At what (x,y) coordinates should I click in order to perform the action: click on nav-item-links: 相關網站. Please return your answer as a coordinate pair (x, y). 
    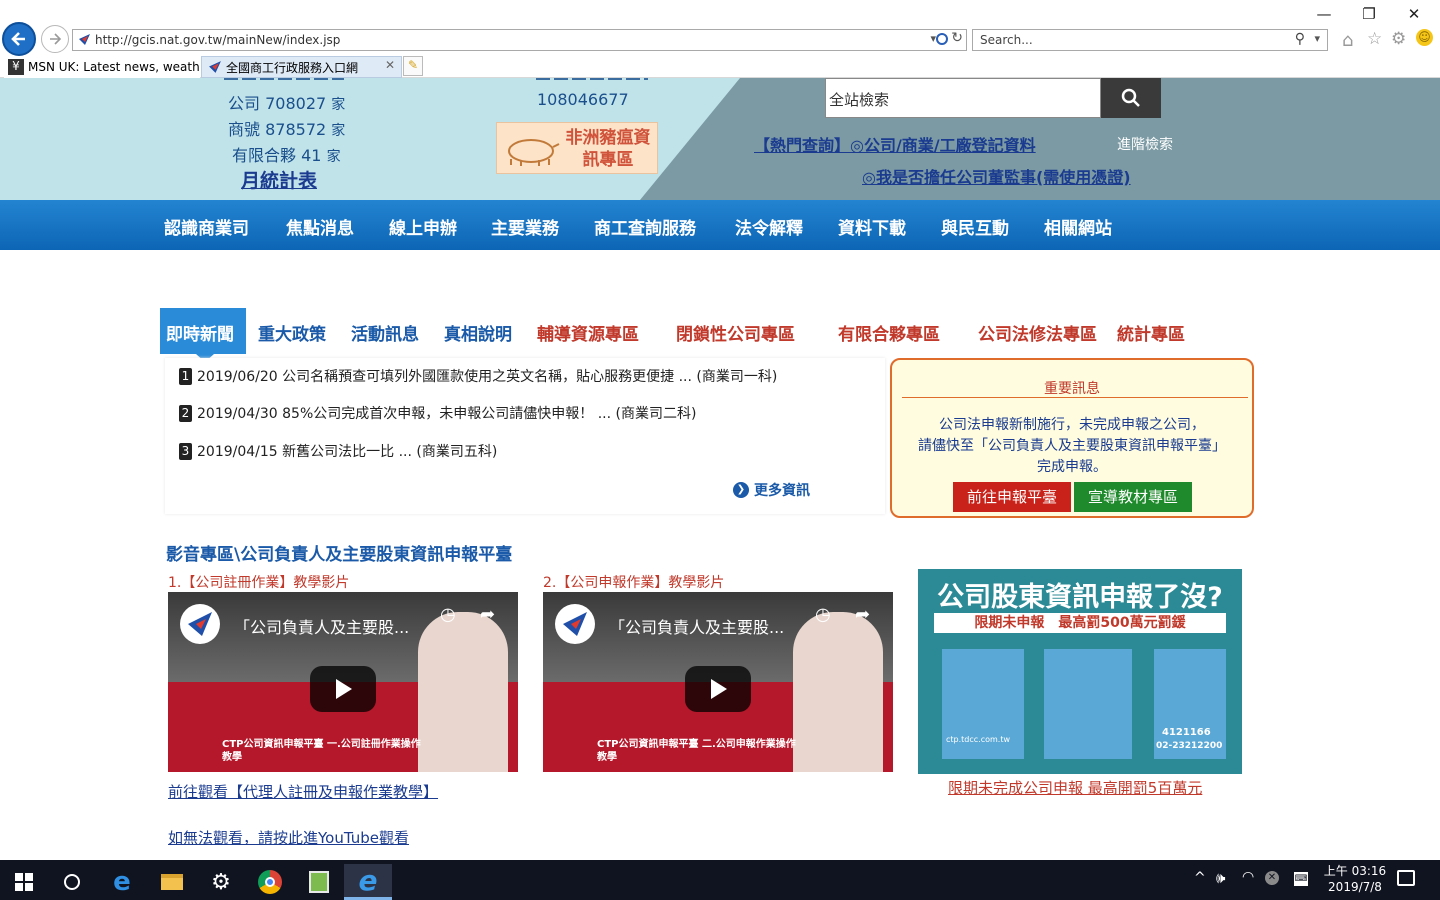
    Looking at the image, I should click on (1078, 226).